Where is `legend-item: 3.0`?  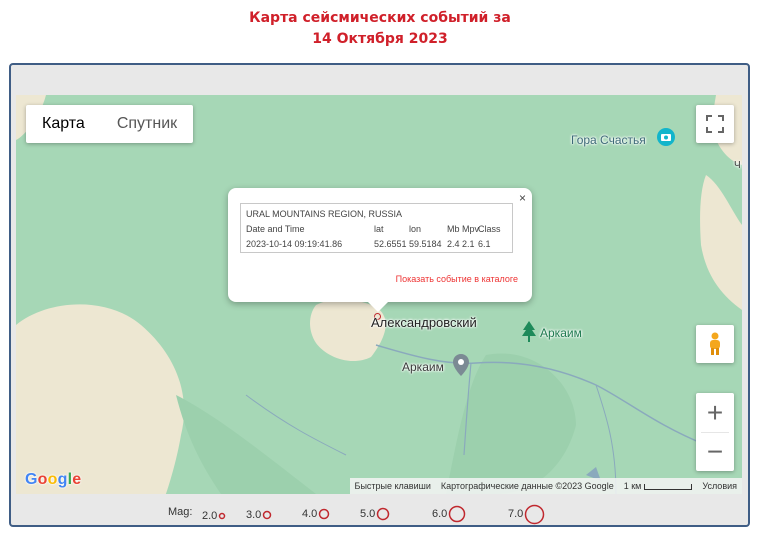
legend-item: 3.0 is located at coordinates (259, 515).